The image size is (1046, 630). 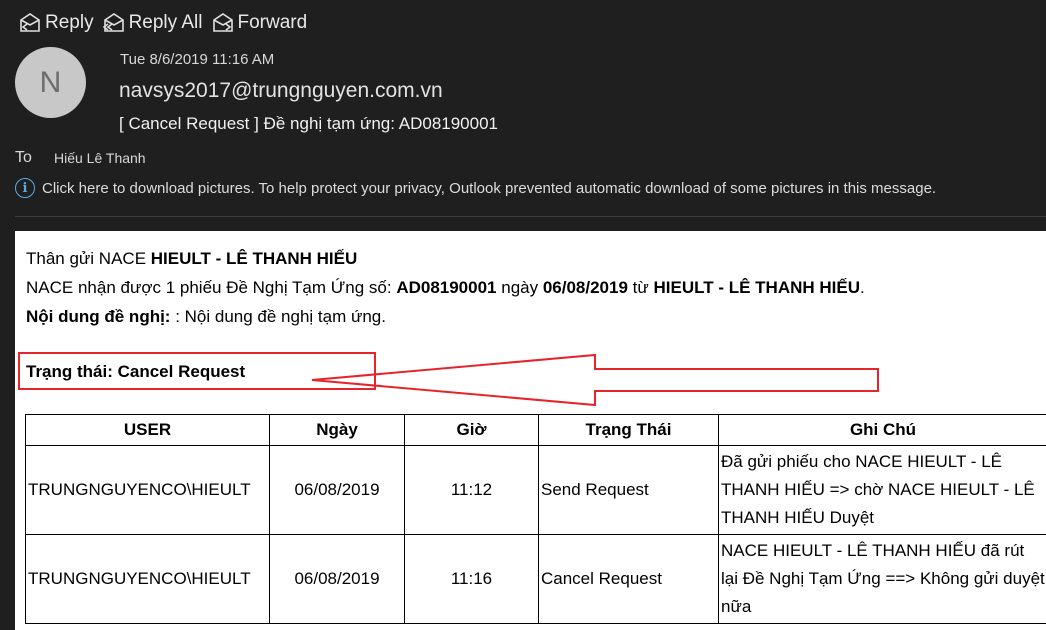 What do you see at coordinates (628, 490) in the screenshot?
I see `cell-status: Send Request` at bounding box center [628, 490].